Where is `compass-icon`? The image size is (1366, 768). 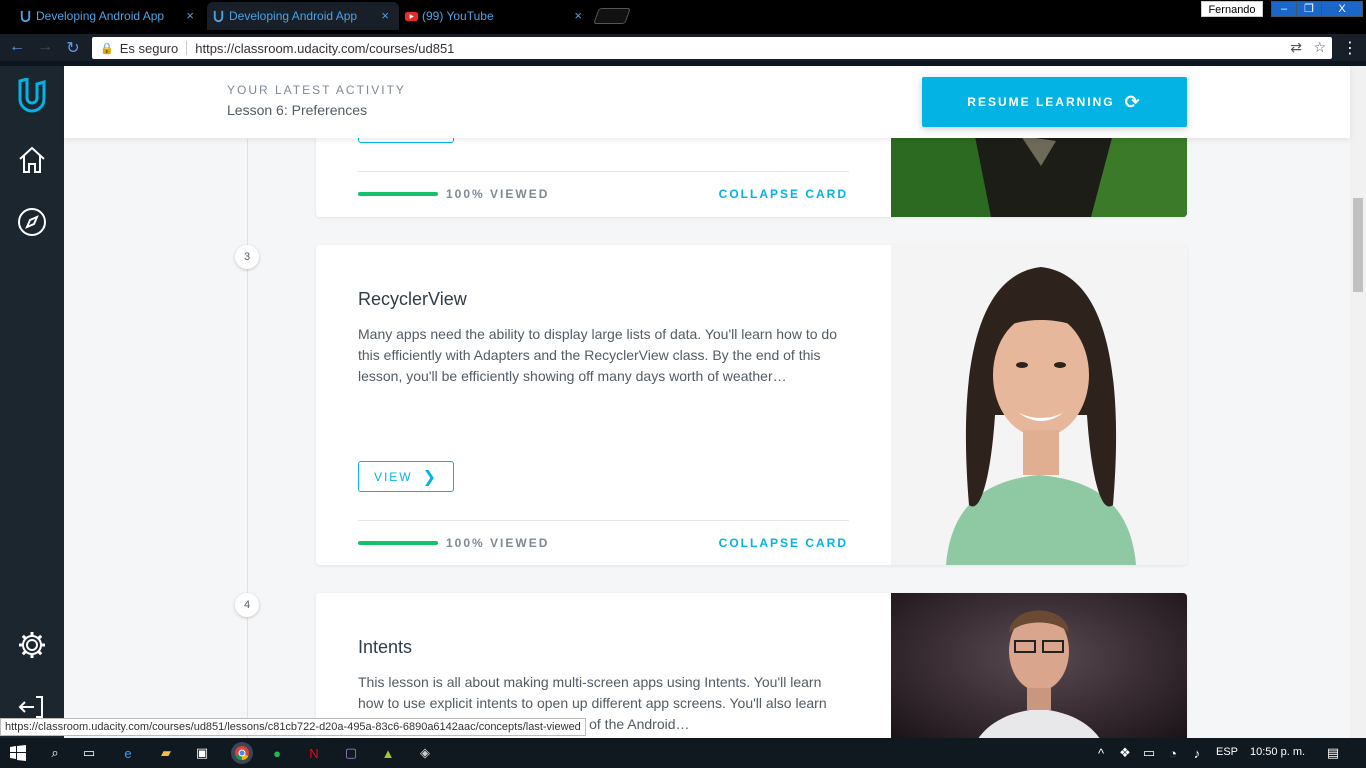
compass-icon is located at coordinates (32, 222).